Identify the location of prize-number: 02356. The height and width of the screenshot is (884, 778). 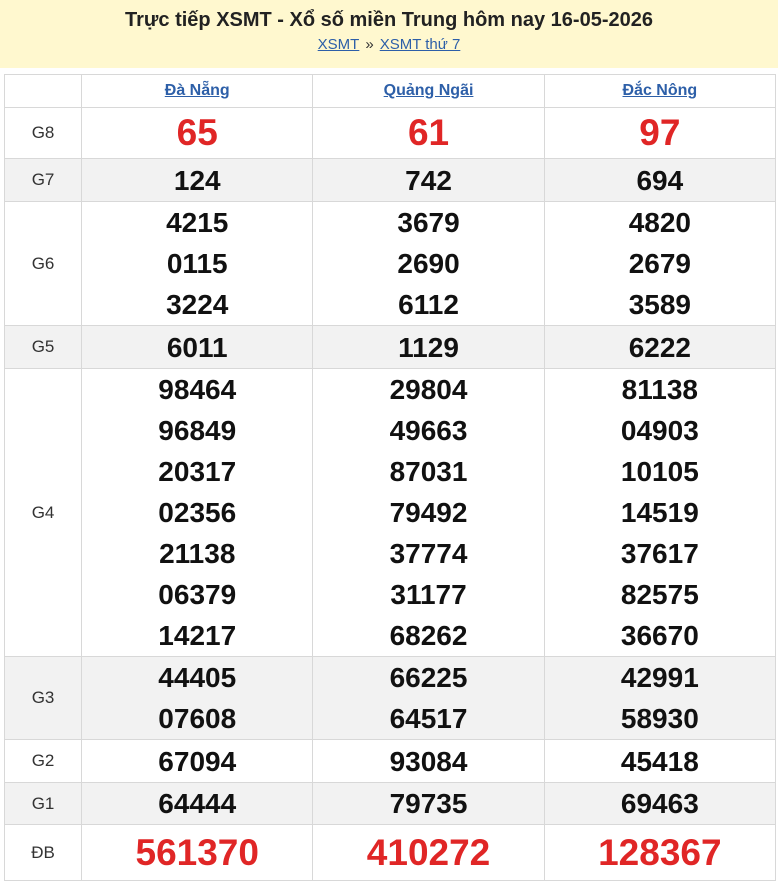
(197, 512).